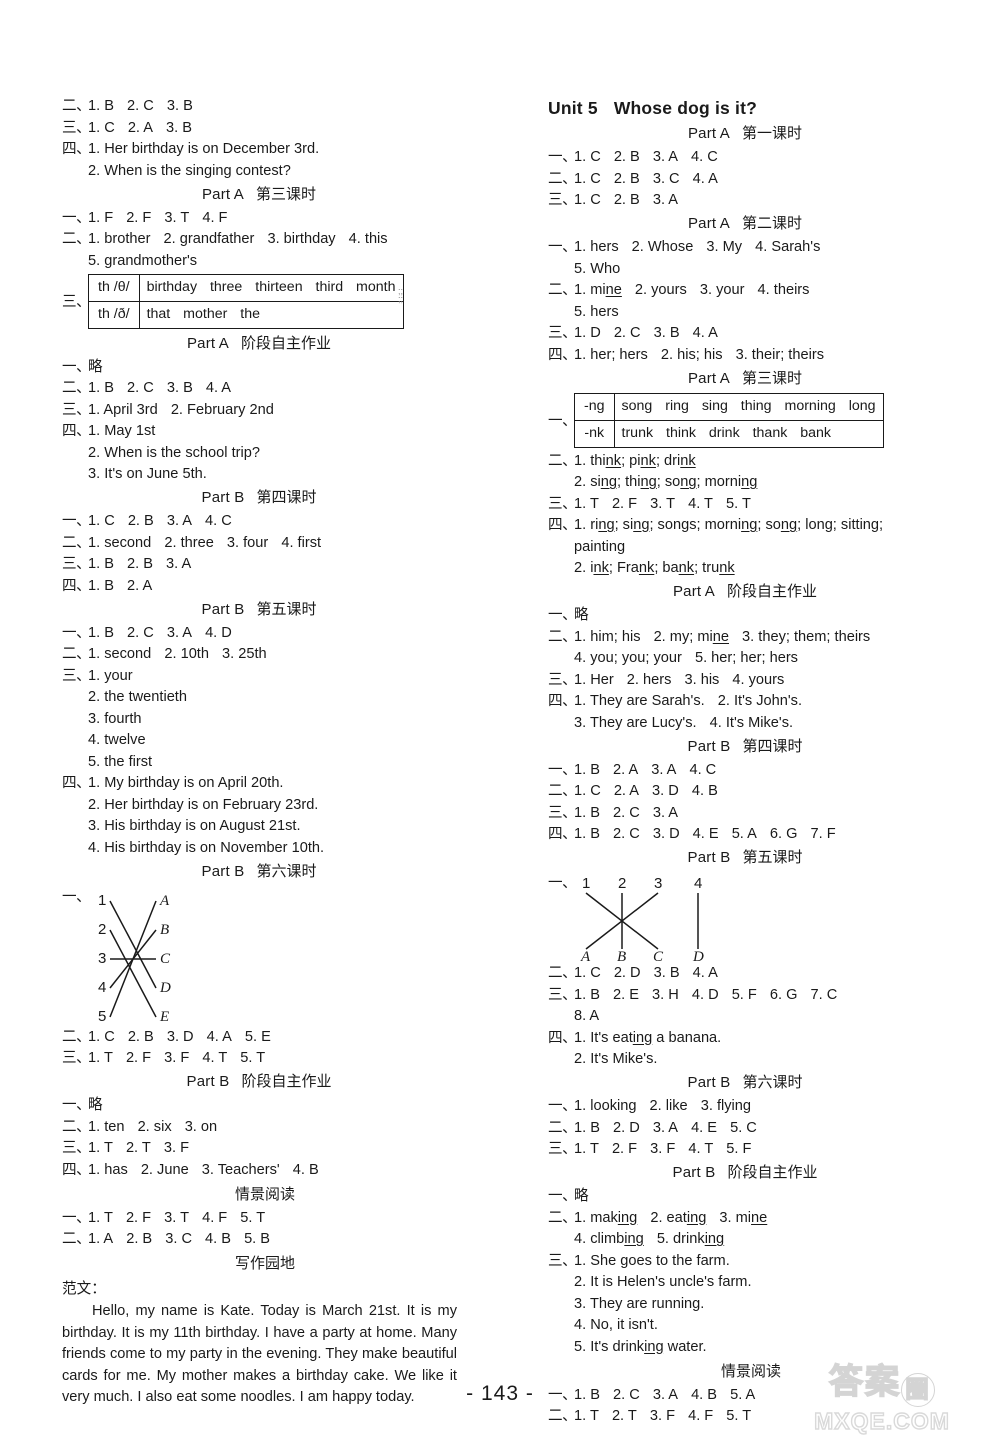  I want to click on answer-line: 3. It's on June 5th., so click(272, 474).